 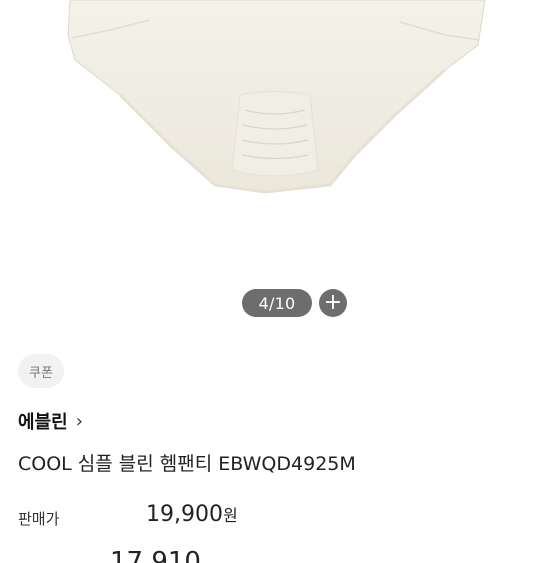 I want to click on plus-icon: +, so click(x=333, y=302).